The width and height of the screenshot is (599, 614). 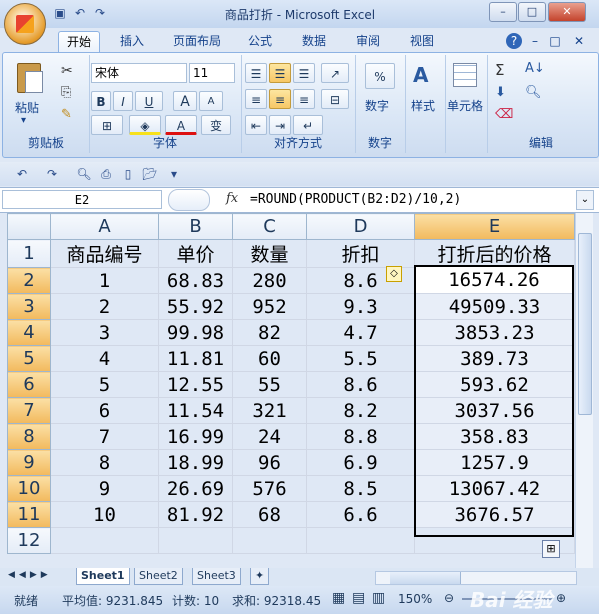 I want to click on fill-color-button: ◈, so click(x=145, y=125).